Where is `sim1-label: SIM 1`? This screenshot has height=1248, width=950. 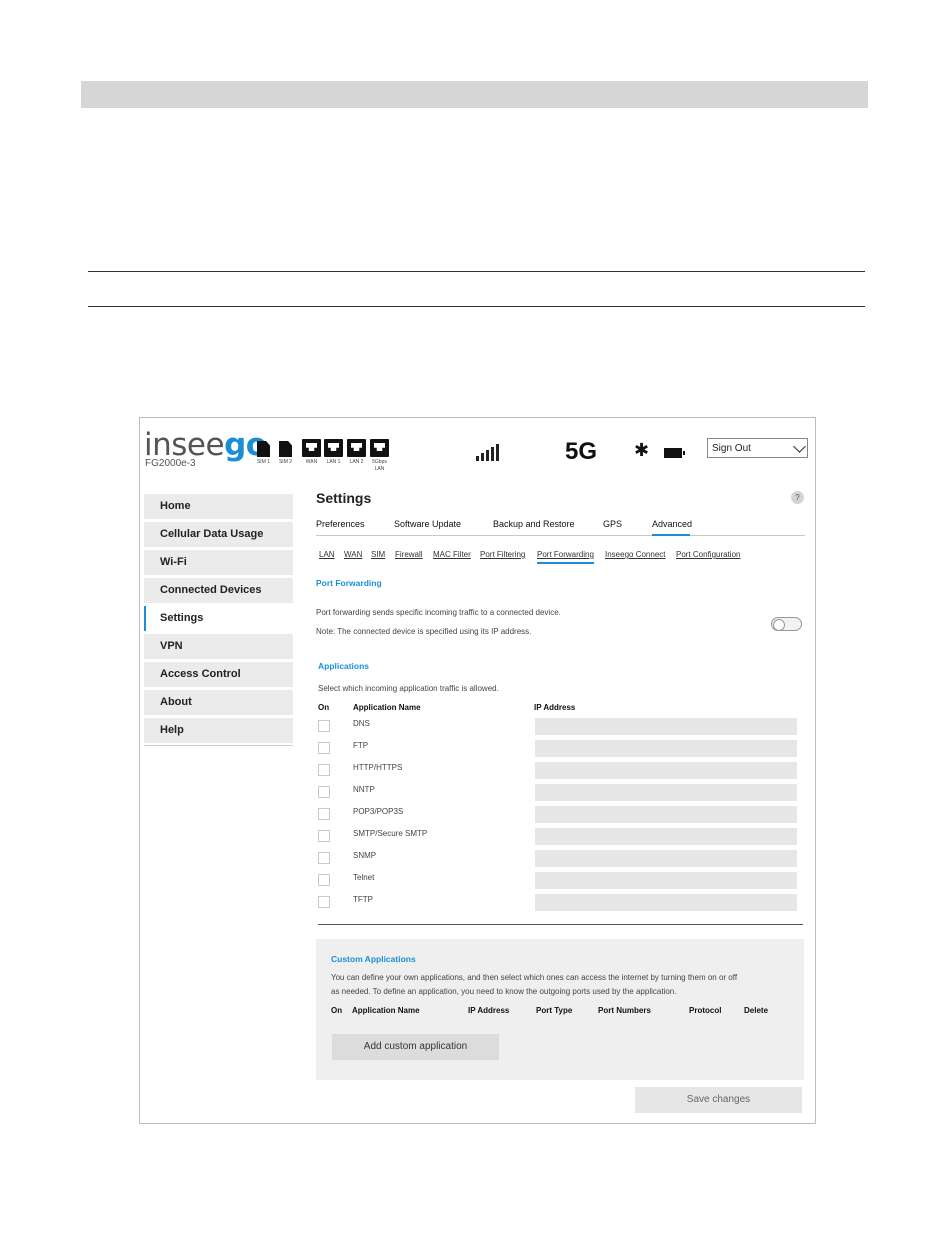
sim1-label: SIM 1 is located at coordinates (263, 462).